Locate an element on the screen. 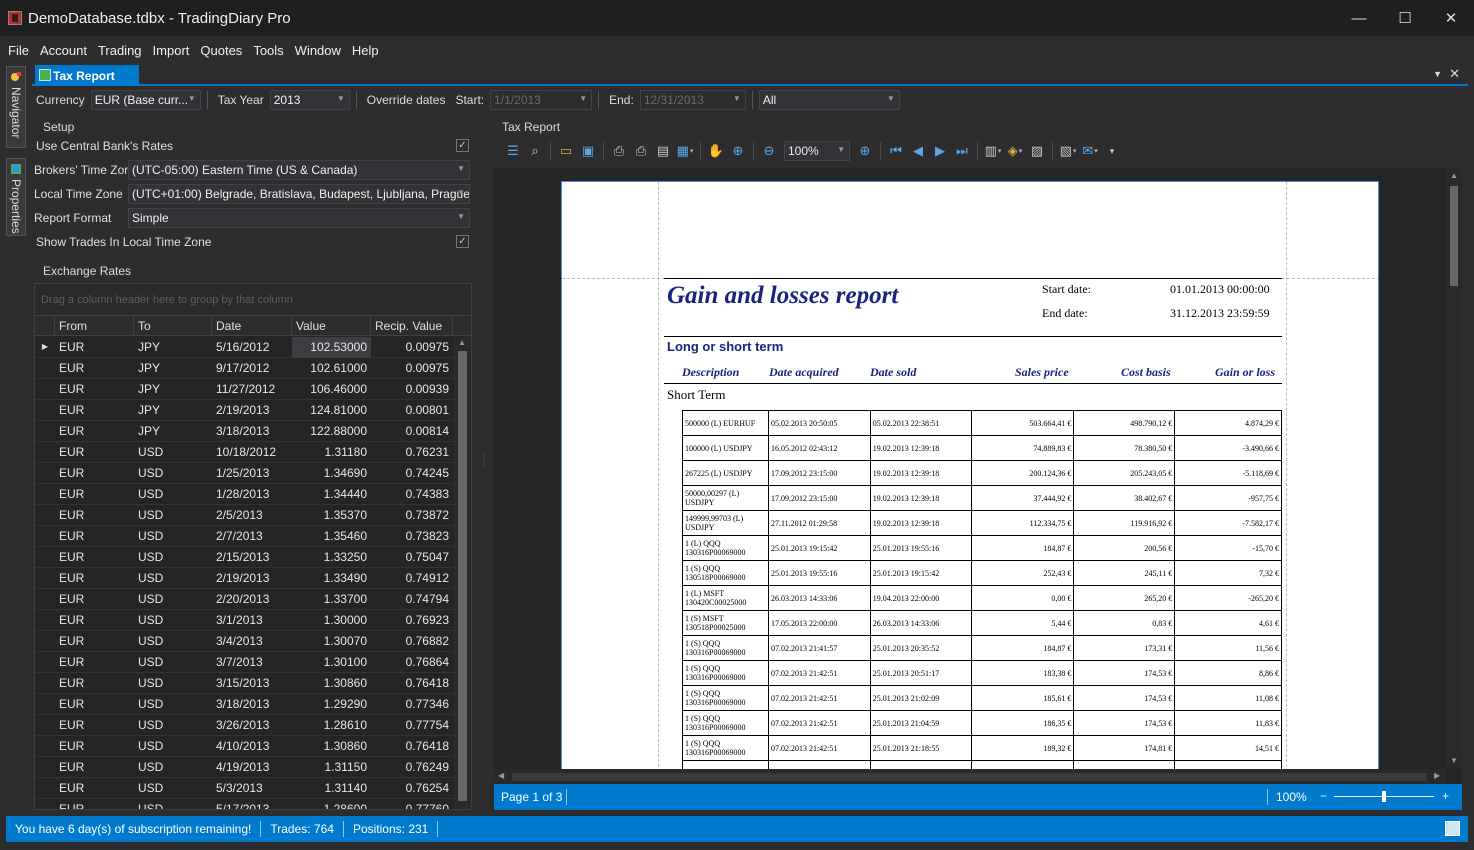 The height and width of the screenshot is (850, 1474). show-local-tz-checkbox: ✓ is located at coordinates (462, 241).